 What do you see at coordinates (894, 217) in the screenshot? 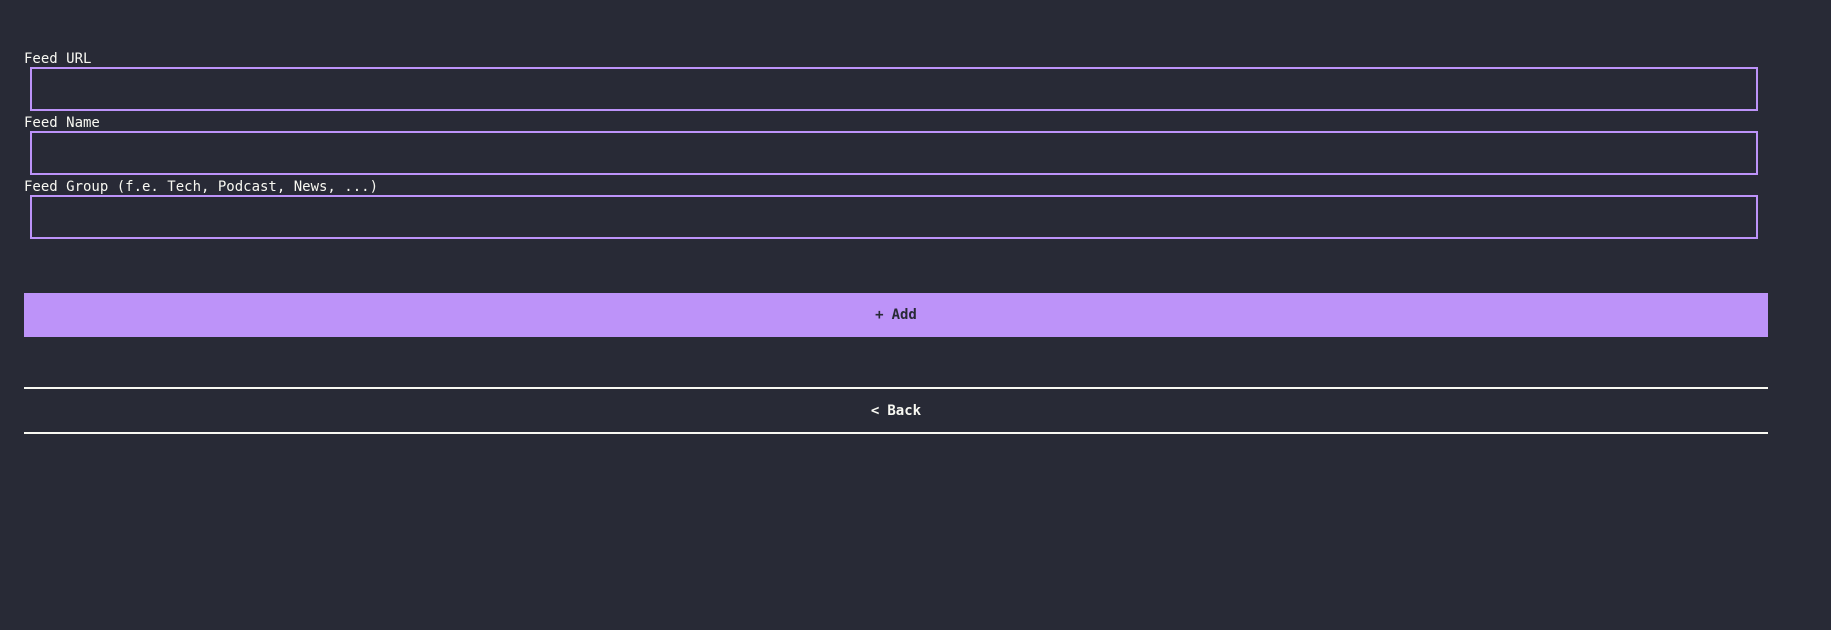
I see `feed-group-input` at bounding box center [894, 217].